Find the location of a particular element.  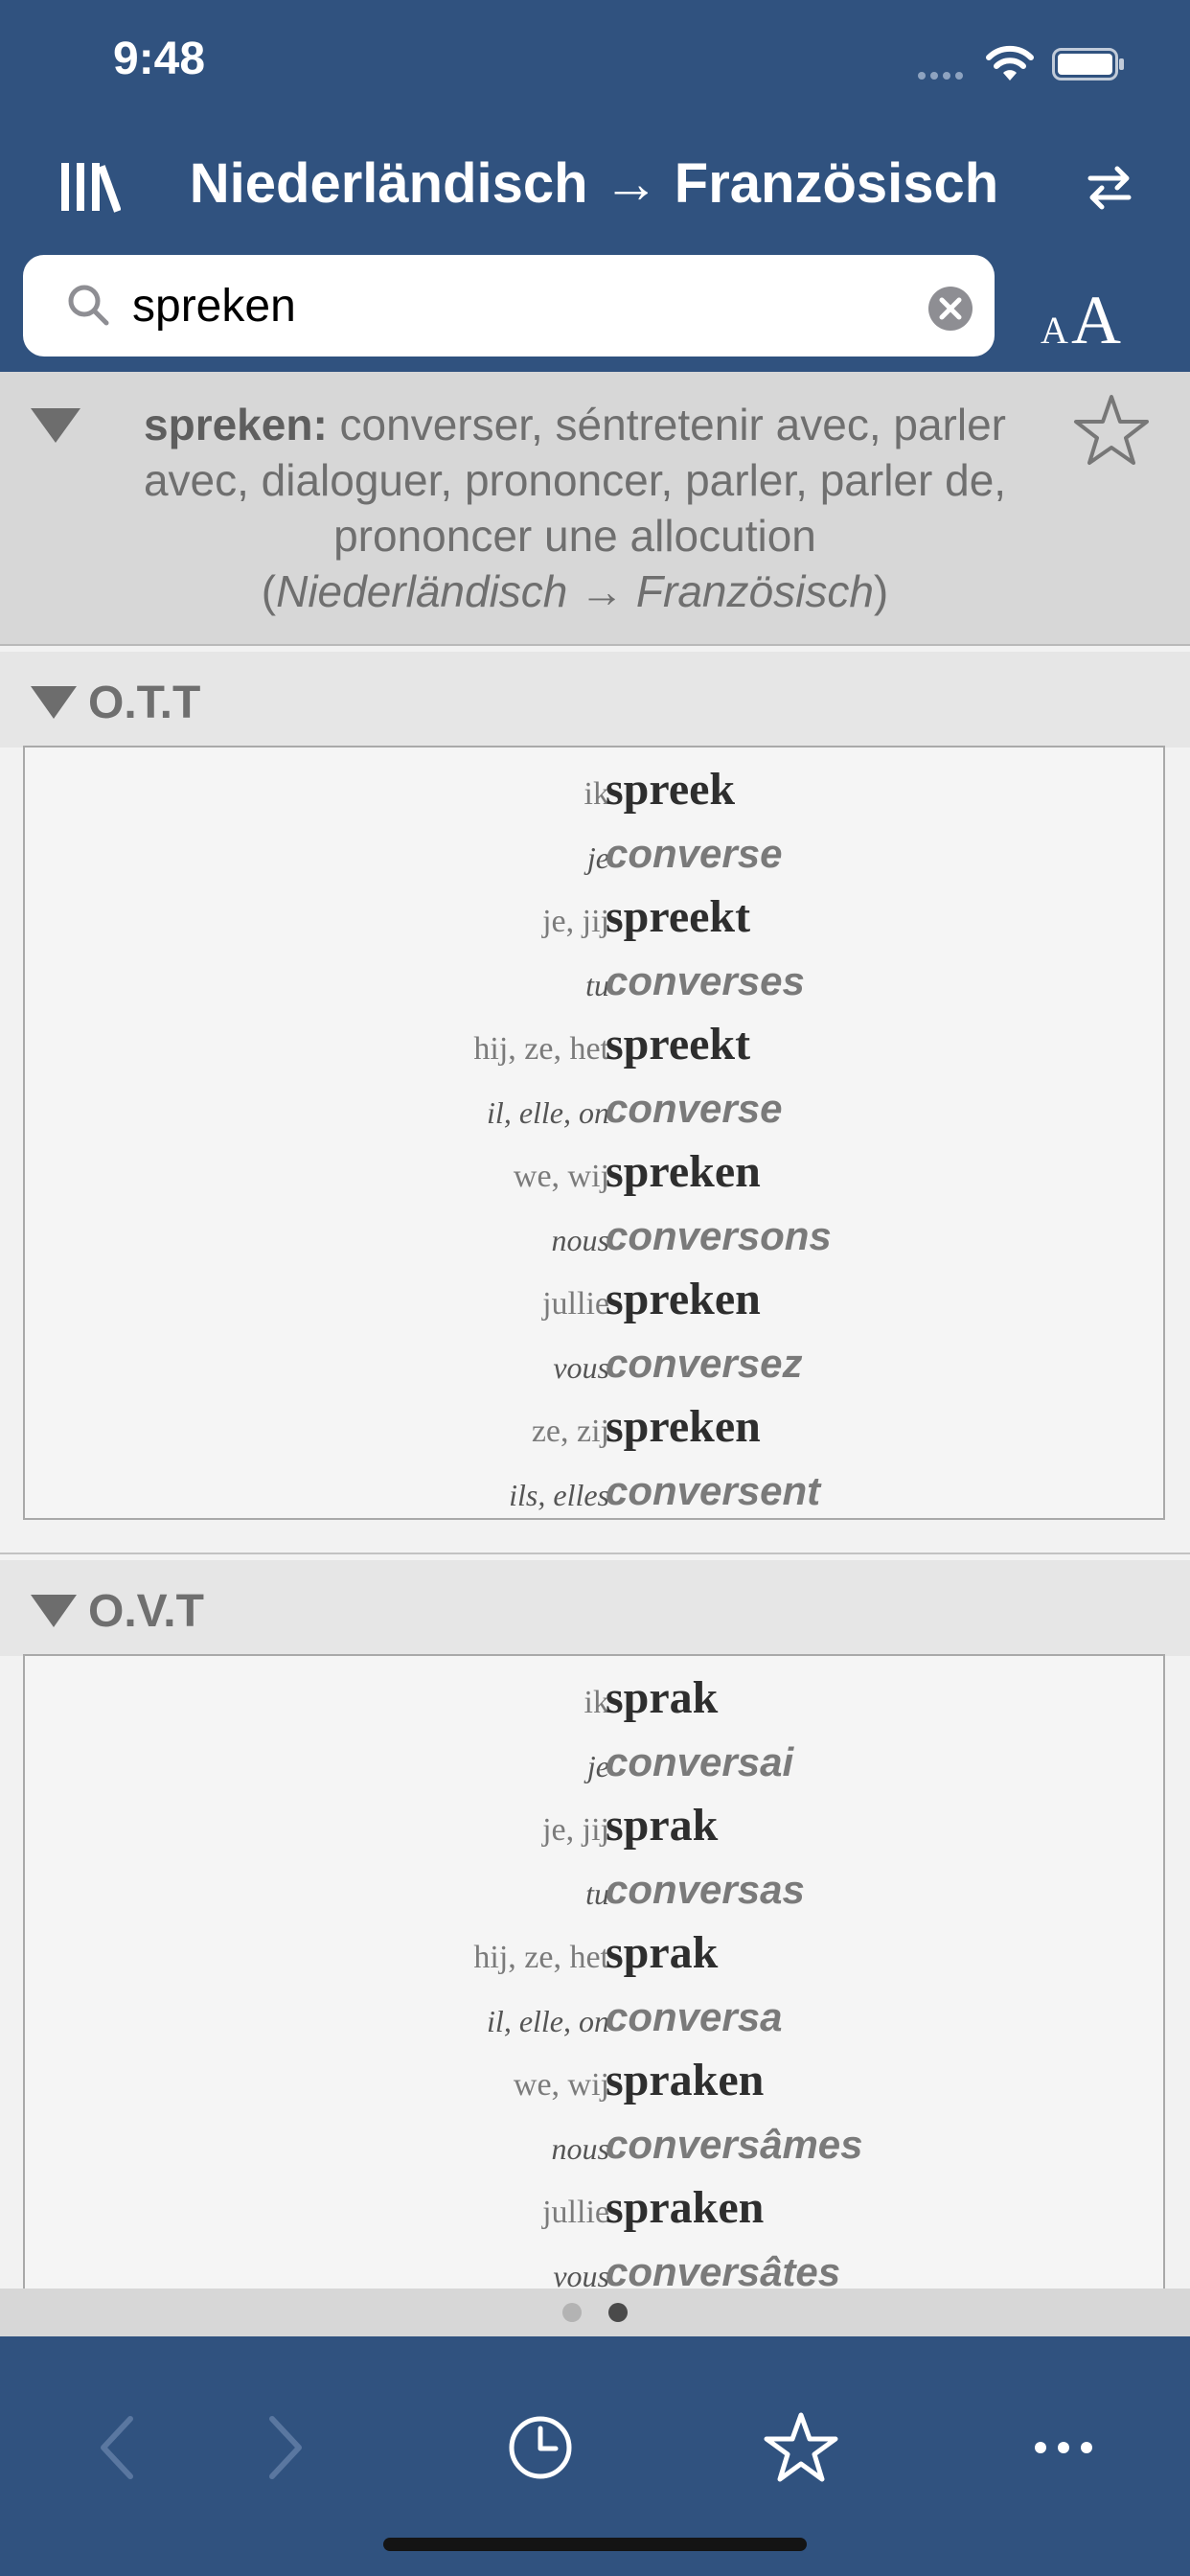

conjugation-row-nl: ik spreek is located at coordinates (594, 794).